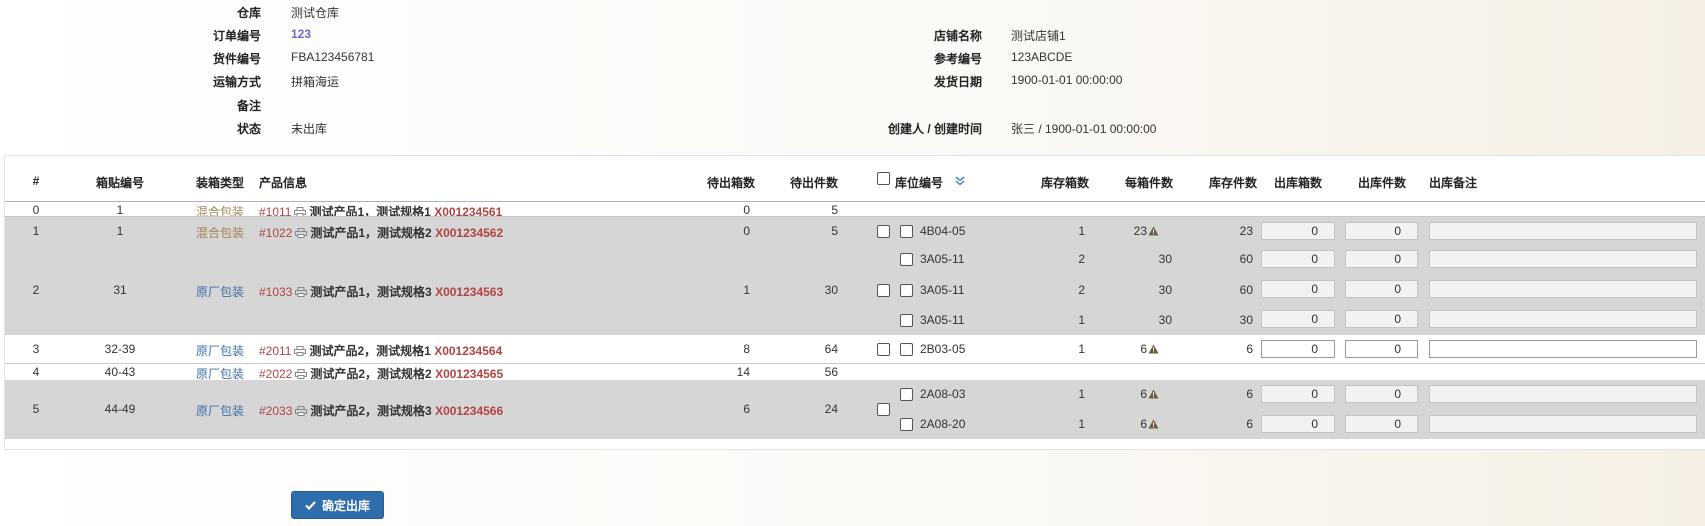 Image resolution: width=1705 pixels, height=526 pixels. What do you see at coordinates (855, 210) in the screenshot?
I see `table-row: 0 1 混合包装 #1011 测试产品1，测试规格1 X001234561 0 5` at bounding box center [855, 210].